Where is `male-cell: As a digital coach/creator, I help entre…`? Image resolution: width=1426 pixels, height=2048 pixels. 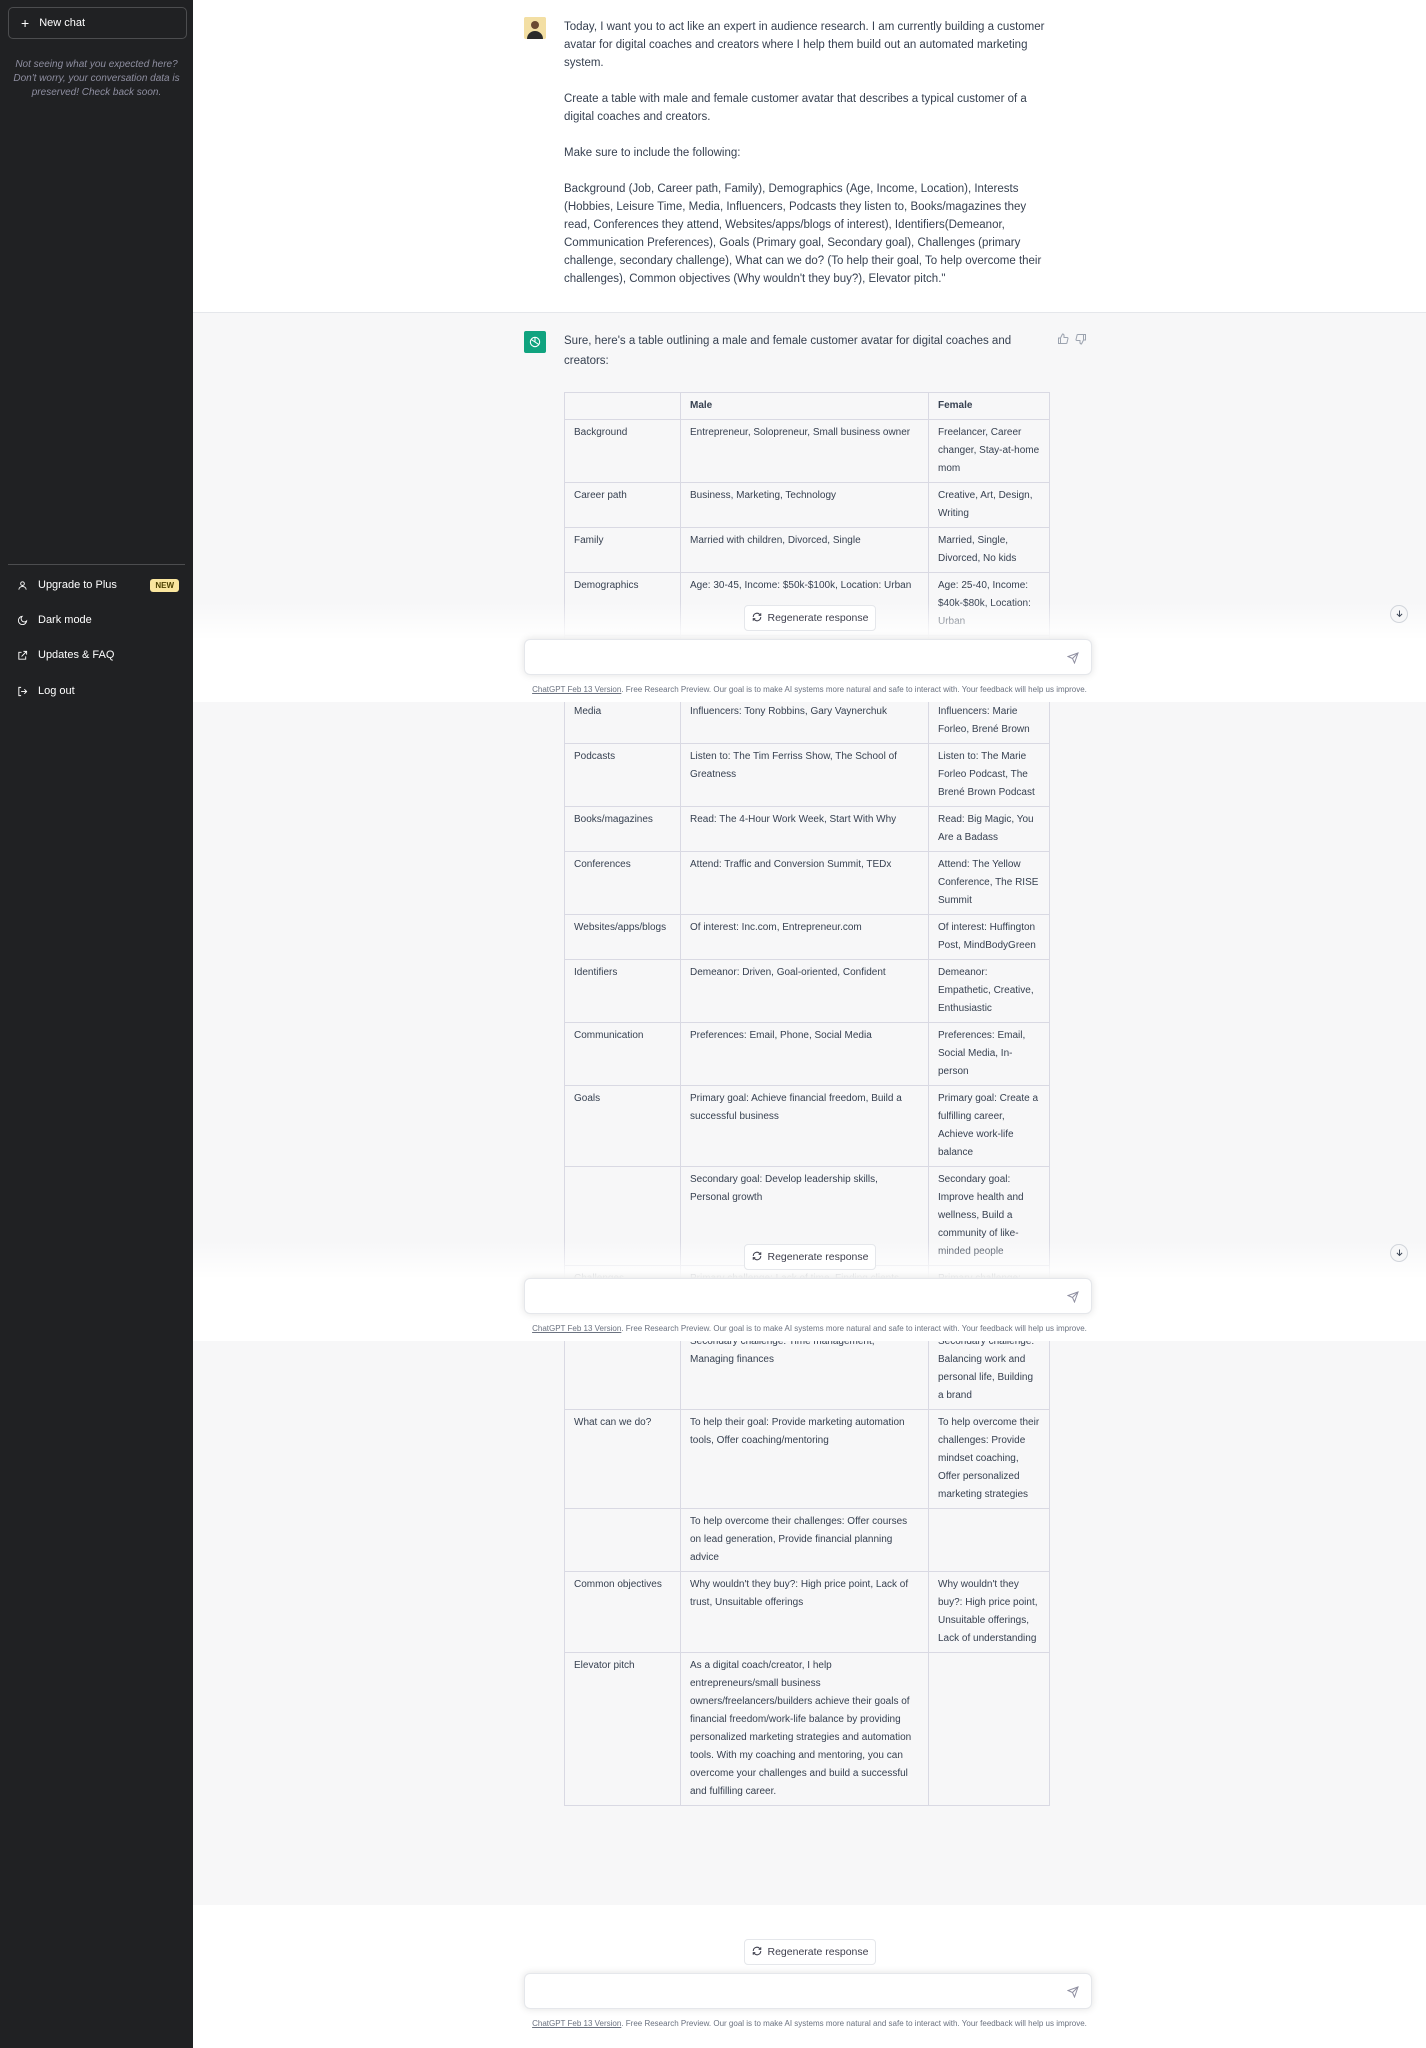 male-cell: As a digital coach/creator, I help entre… is located at coordinates (804, 1729).